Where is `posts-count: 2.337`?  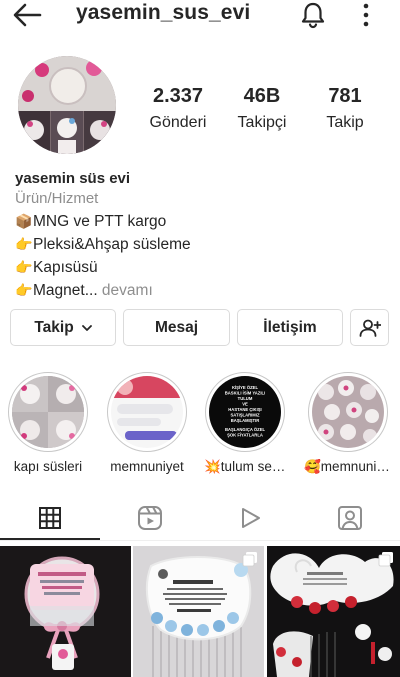
posts-count: 2.337 is located at coordinates (178, 96).